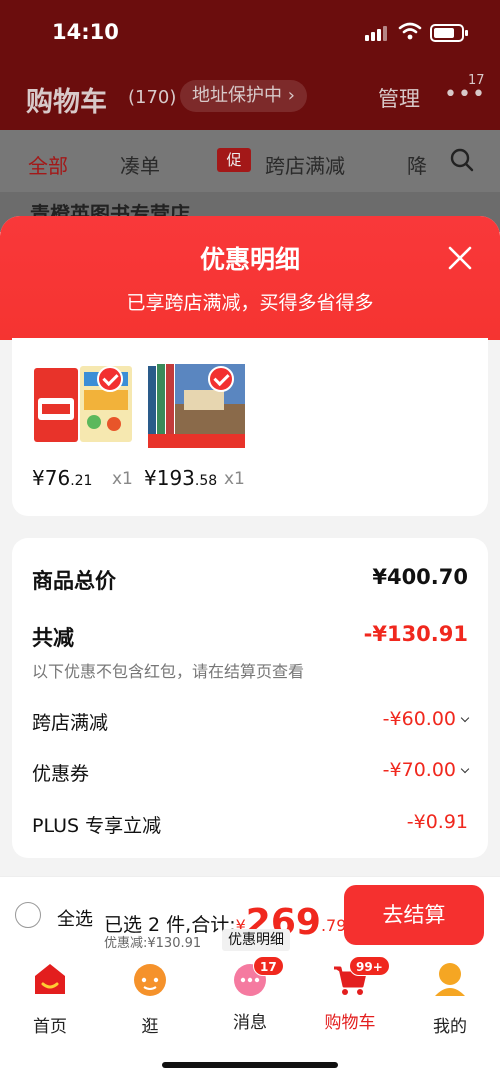 This screenshot has height=1083, width=500. I want to click on page-title: 购物车, so click(66, 102).